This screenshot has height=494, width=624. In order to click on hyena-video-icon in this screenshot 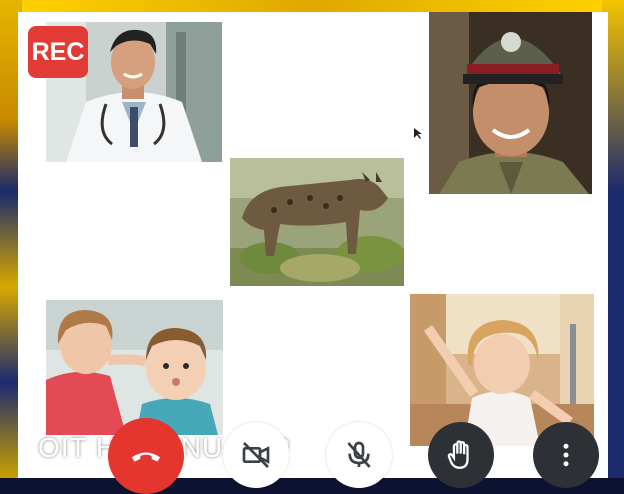, I will do `click(317, 222)`.